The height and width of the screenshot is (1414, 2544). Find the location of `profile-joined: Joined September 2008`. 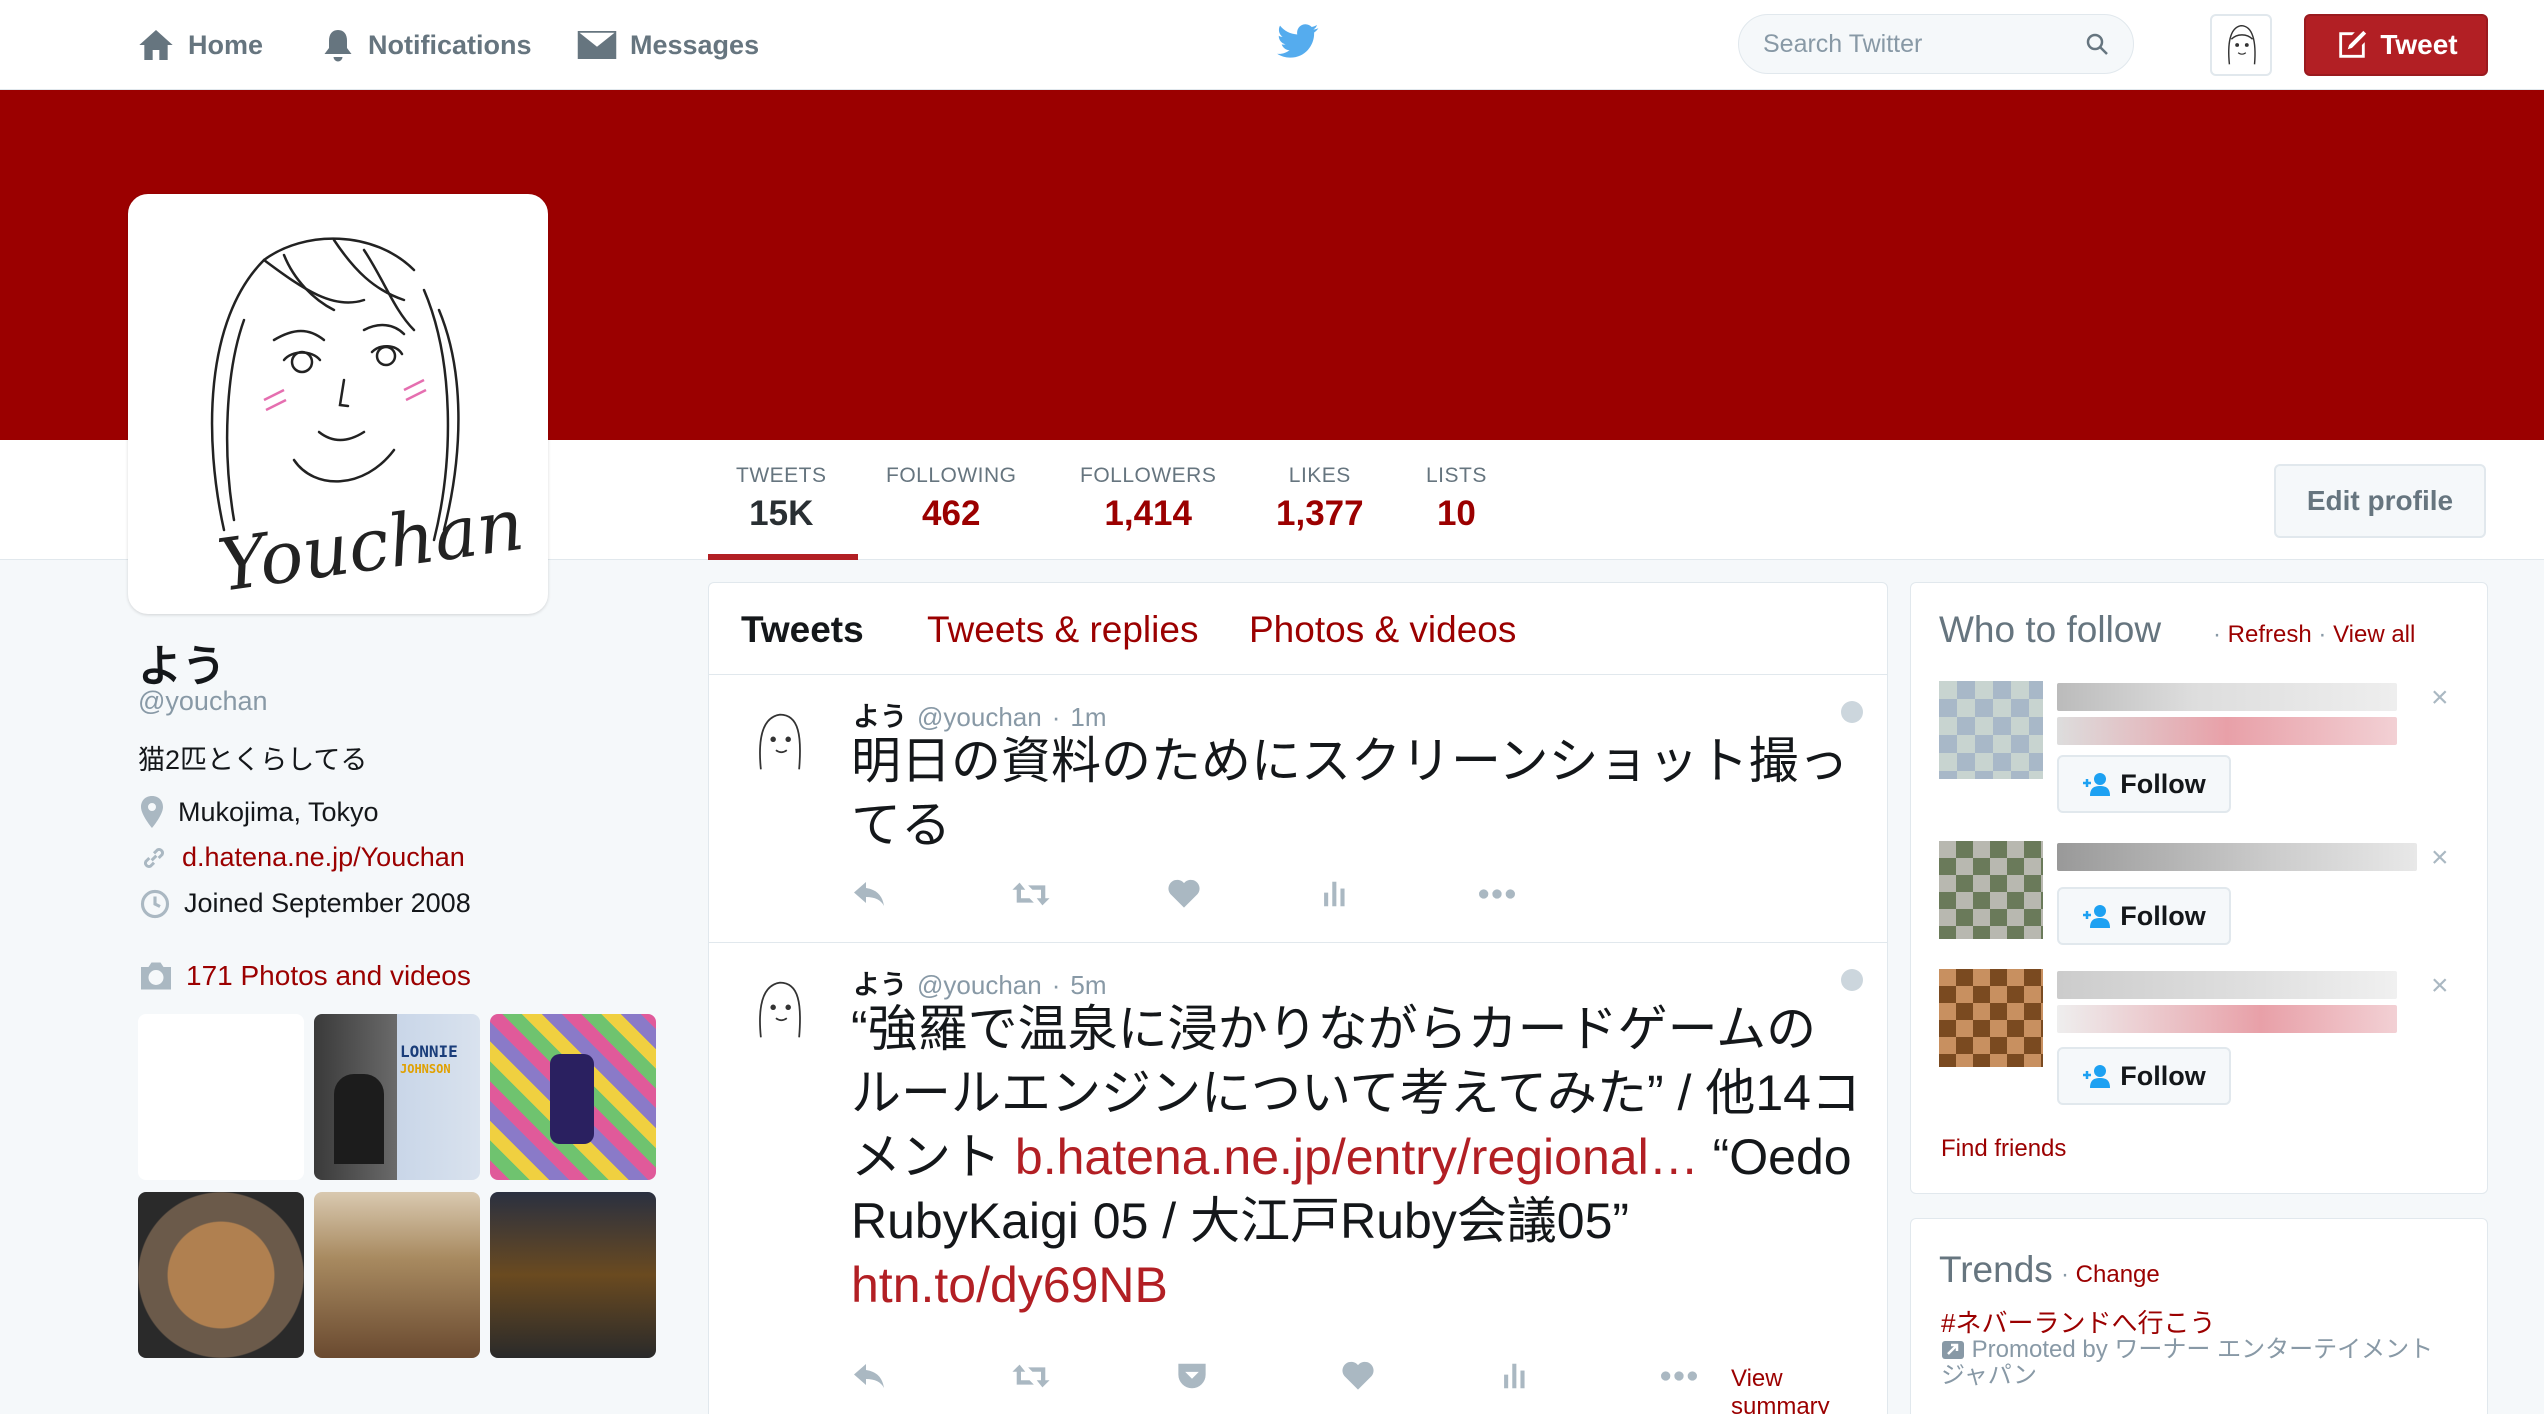

profile-joined: Joined September 2008 is located at coordinates (305, 903).